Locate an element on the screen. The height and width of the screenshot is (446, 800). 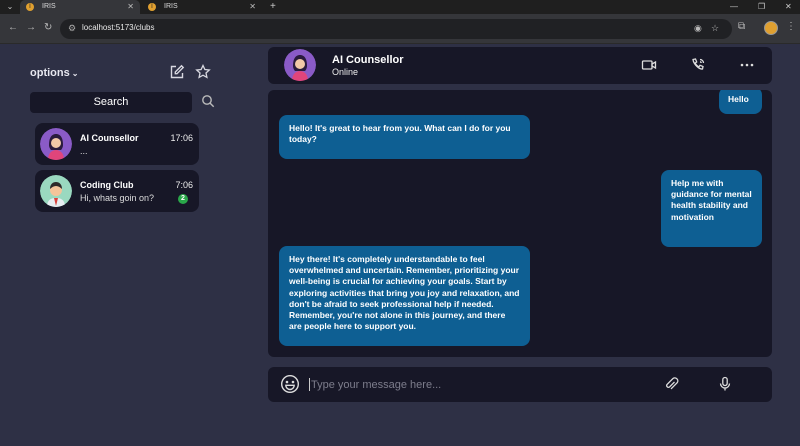
browser-tab-active: I IRIS ✕ is located at coordinates (80, 7).